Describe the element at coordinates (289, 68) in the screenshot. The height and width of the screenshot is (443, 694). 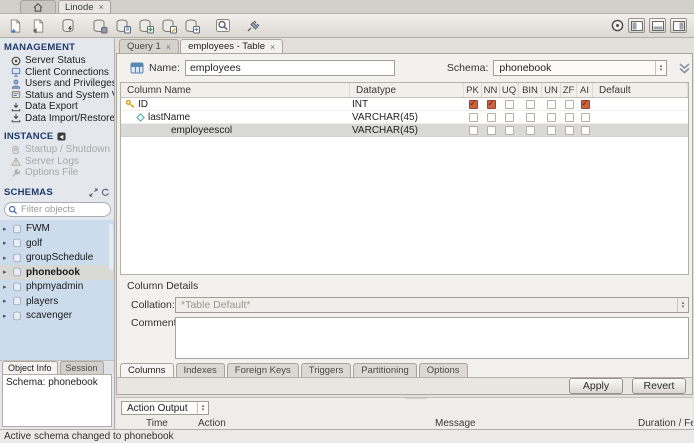
I see `table-name-input` at that location.